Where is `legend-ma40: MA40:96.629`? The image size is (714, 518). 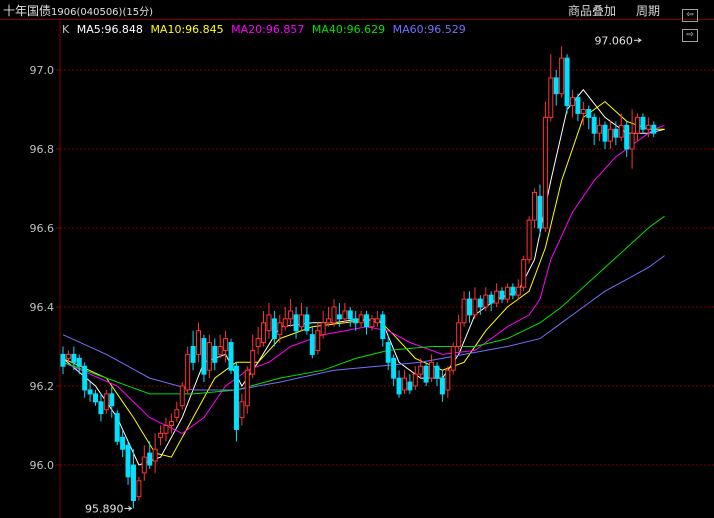
legend-ma40: MA40:96.629 is located at coordinates (348, 29).